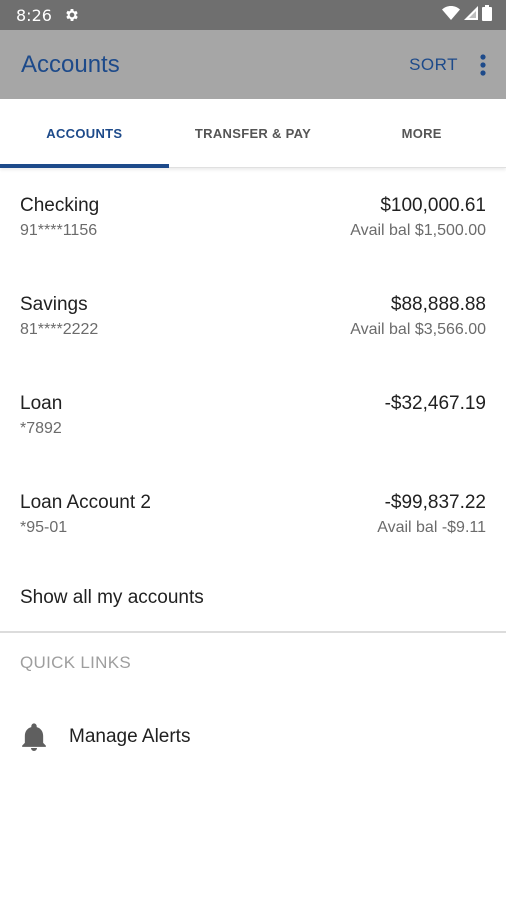 The height and width of the screenshot is (900, 506). I want to click on signal-icon, so click(471, 15).